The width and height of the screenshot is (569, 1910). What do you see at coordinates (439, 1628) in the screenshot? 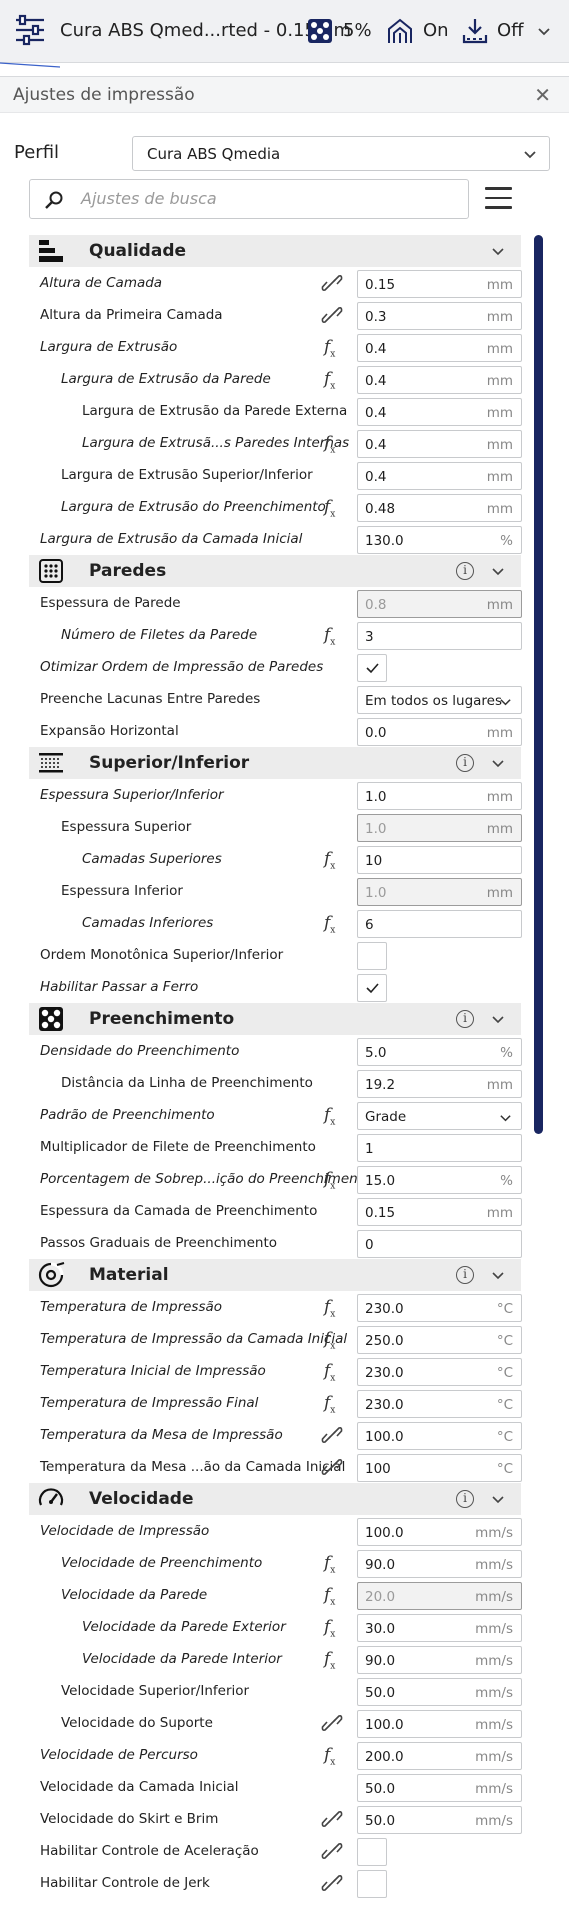
I see `setting-value-field: 30.0 mm/s` at bounding box center [439, 1628].